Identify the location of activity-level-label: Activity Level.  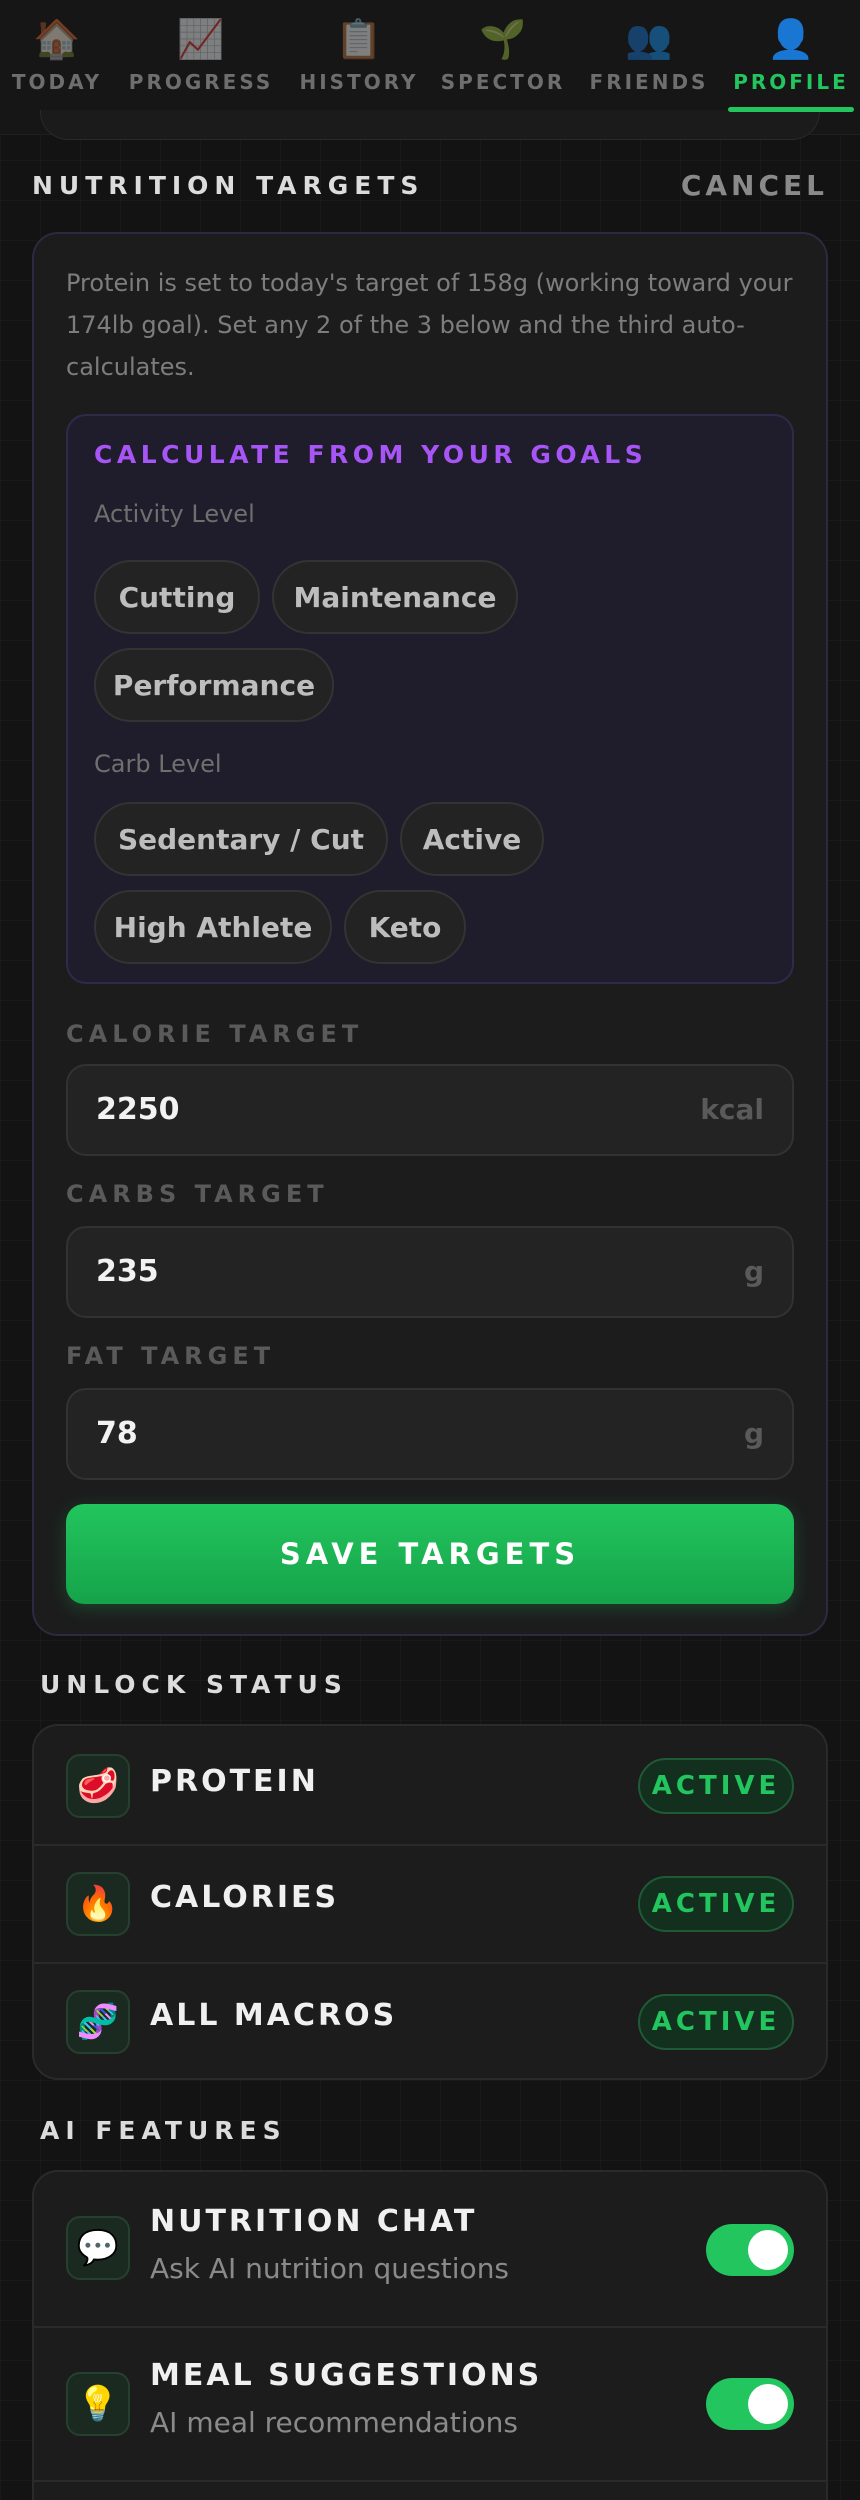
(174, 514).